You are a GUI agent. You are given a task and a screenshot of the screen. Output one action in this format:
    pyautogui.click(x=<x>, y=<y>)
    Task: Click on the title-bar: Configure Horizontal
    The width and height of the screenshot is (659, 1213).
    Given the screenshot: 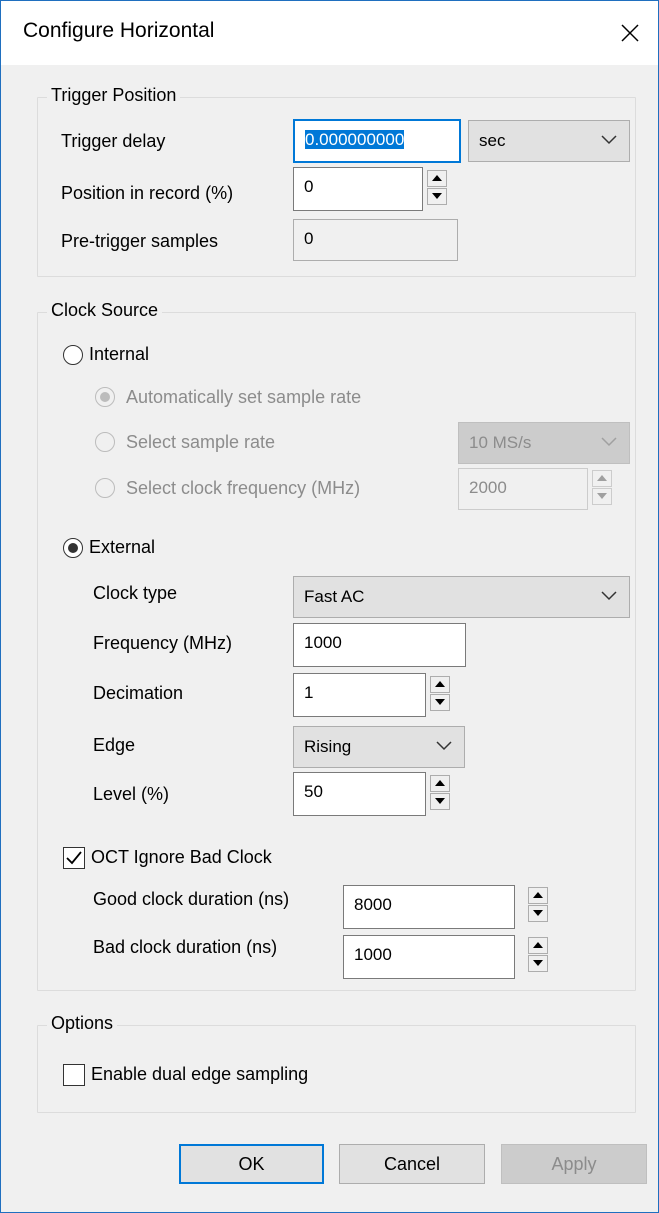 What is the action you would take?
    pyautogui.click(x=329, y=33)
    